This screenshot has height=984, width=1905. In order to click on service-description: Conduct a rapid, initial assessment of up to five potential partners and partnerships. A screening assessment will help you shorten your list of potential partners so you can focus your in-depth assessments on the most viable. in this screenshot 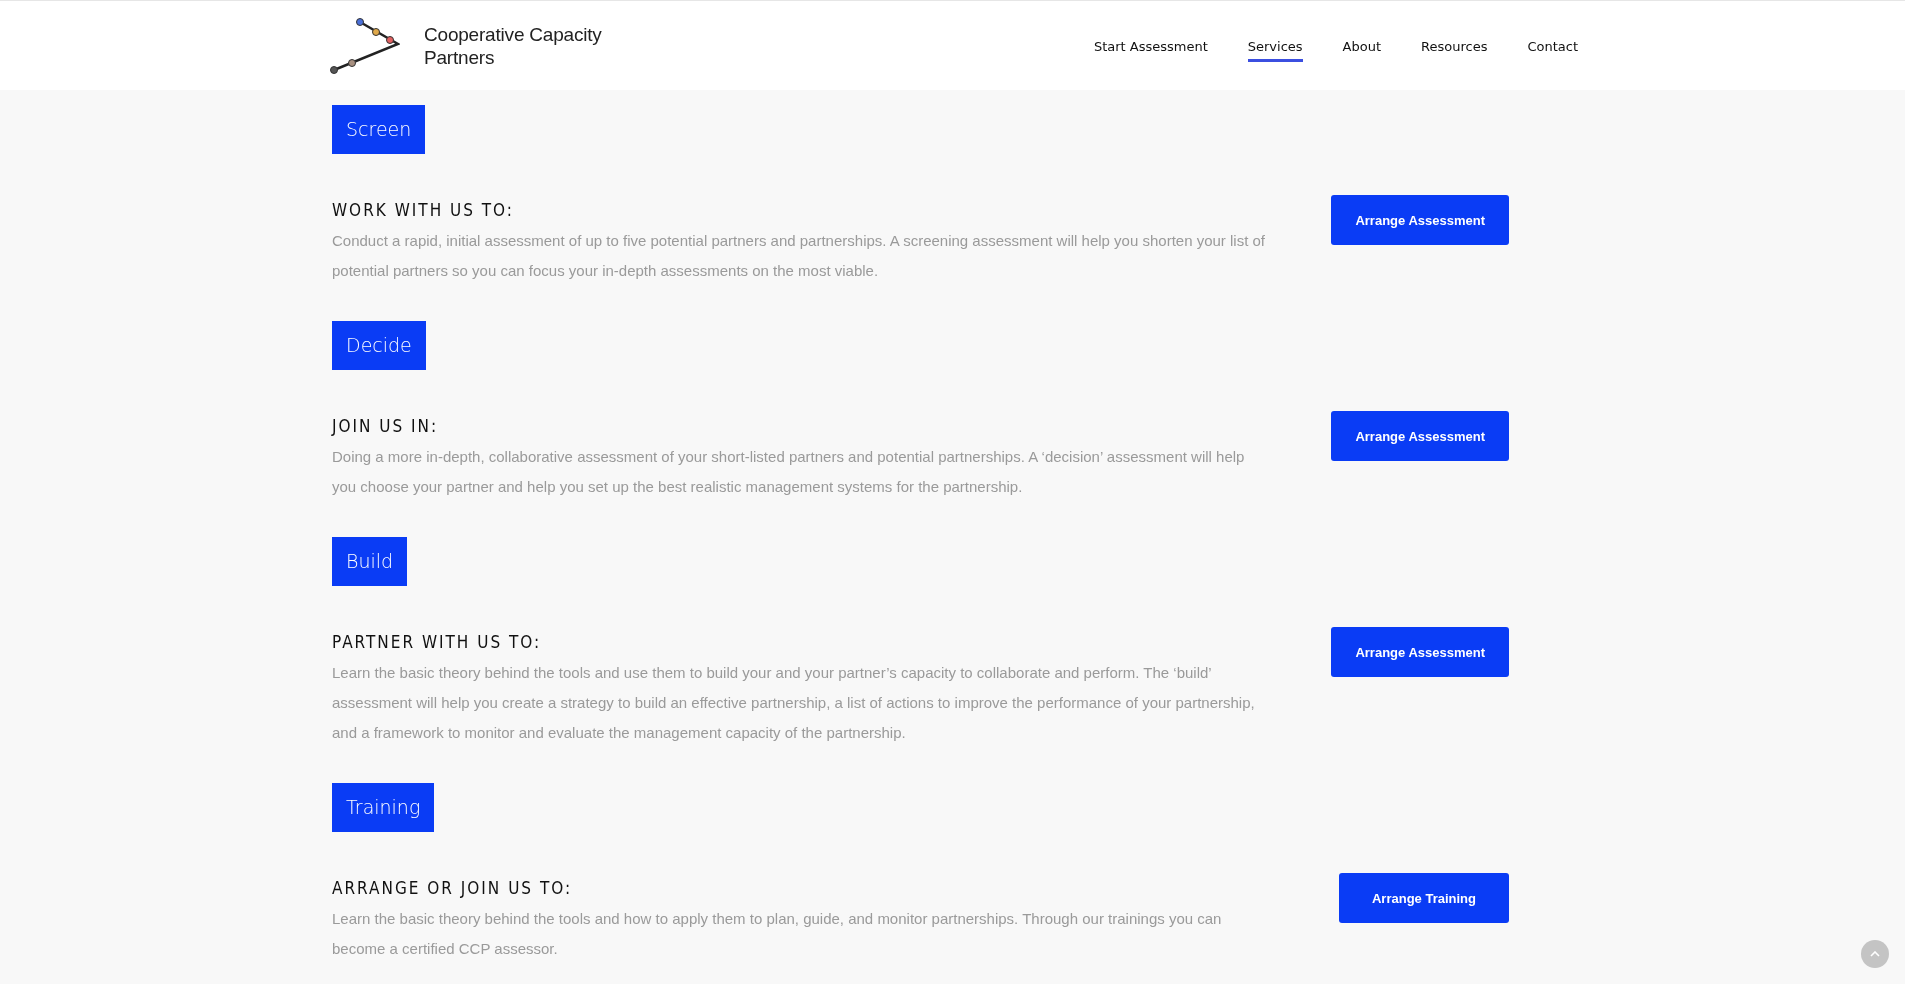, I will do `click(799, 256)`.